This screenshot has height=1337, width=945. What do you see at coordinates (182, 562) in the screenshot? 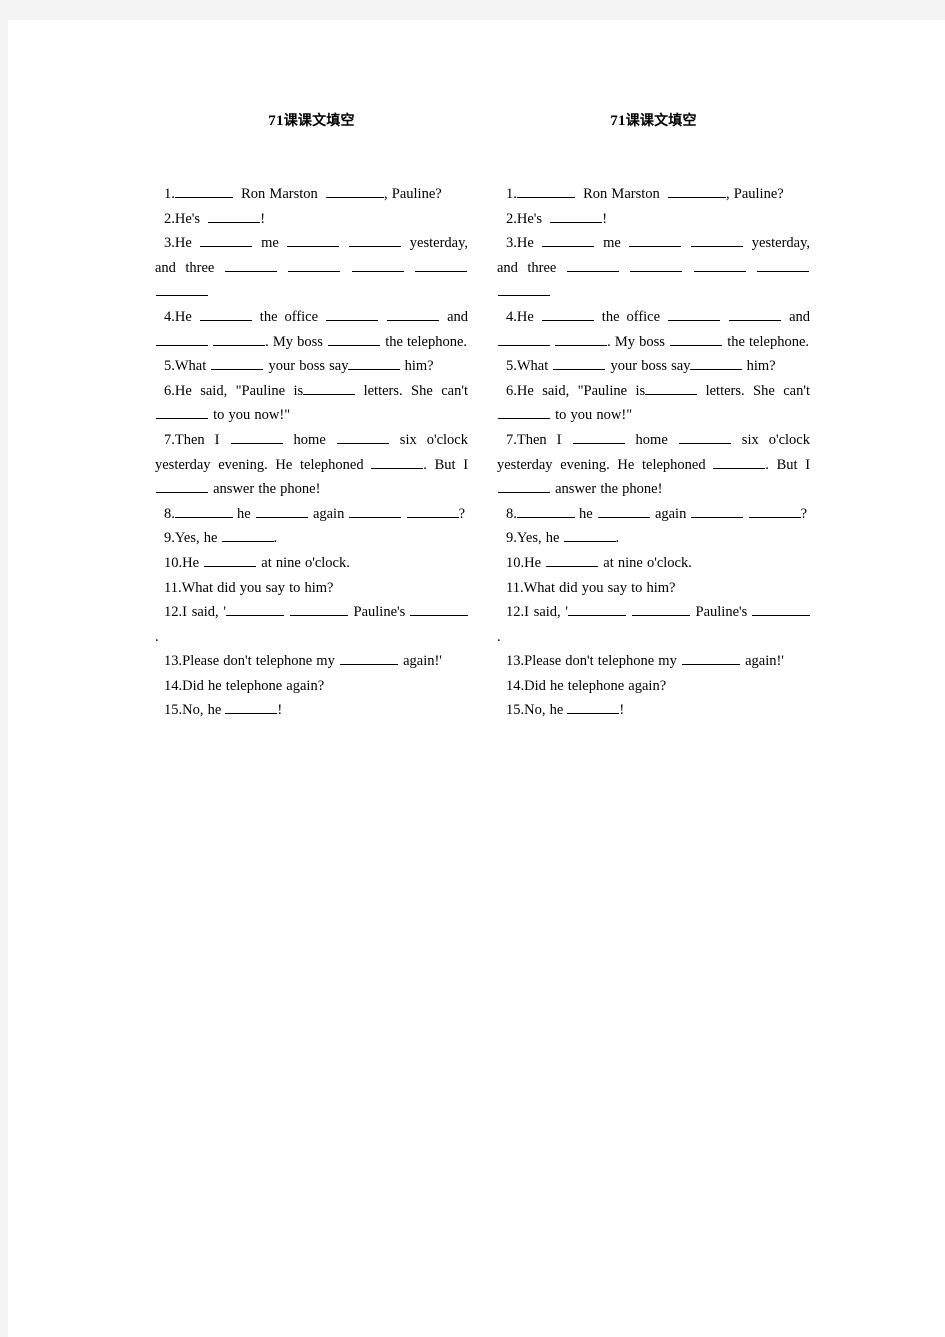
I see `q10-word-a: 10.He` at bounding box center [182, 562].